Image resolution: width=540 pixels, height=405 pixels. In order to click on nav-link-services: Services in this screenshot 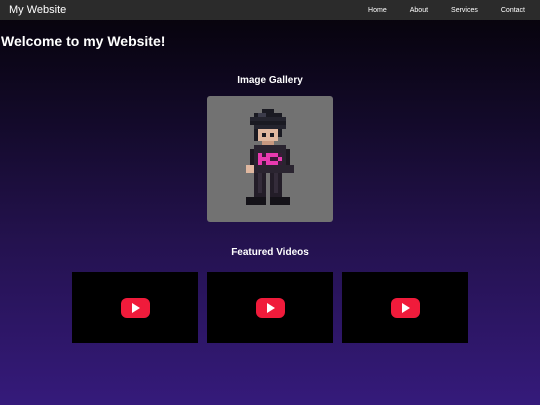, I will do `click(464, 10)`.